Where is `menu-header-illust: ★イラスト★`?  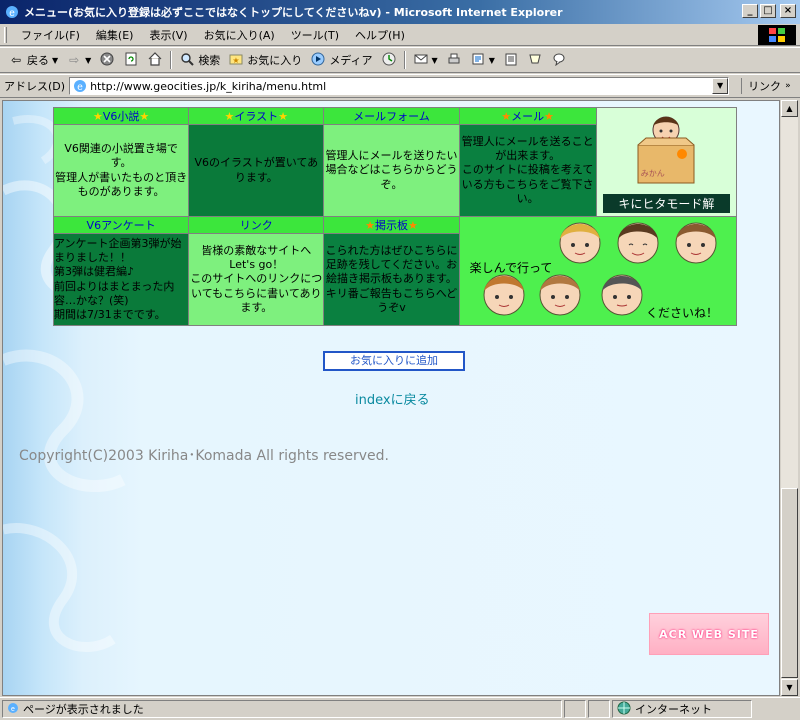 menu-header-illust: ★イラスト★ is located at coordinates (256, 116).